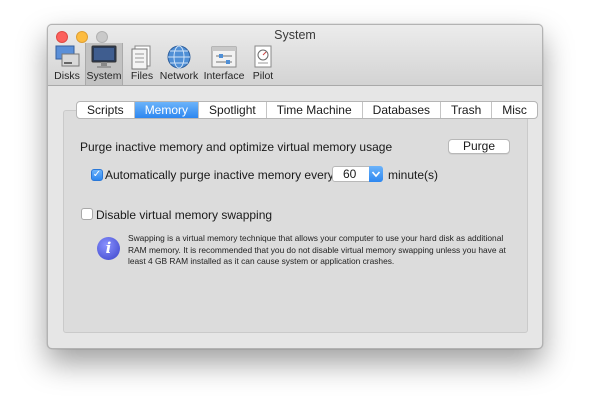  What do you see at coordinates (514, 110) in the screenshot?
I see `tab-misc: Misc` at bounding box center [514, 110].